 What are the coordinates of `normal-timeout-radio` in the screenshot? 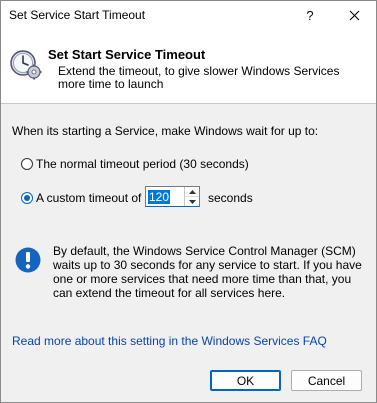 It's located at (27, 164).